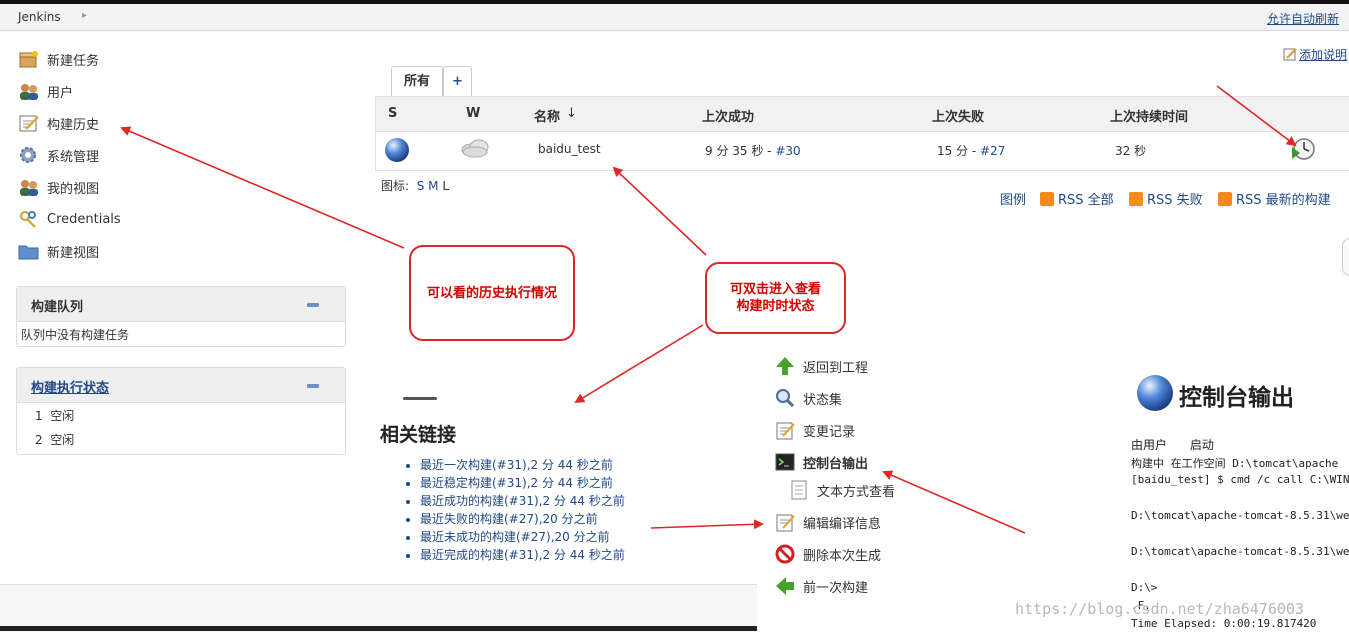 The width and height of the screenshot is (1349, 632). Describe the element at coordinates (29, 59) in the screenshot. I see `new-job-icon` at that location.